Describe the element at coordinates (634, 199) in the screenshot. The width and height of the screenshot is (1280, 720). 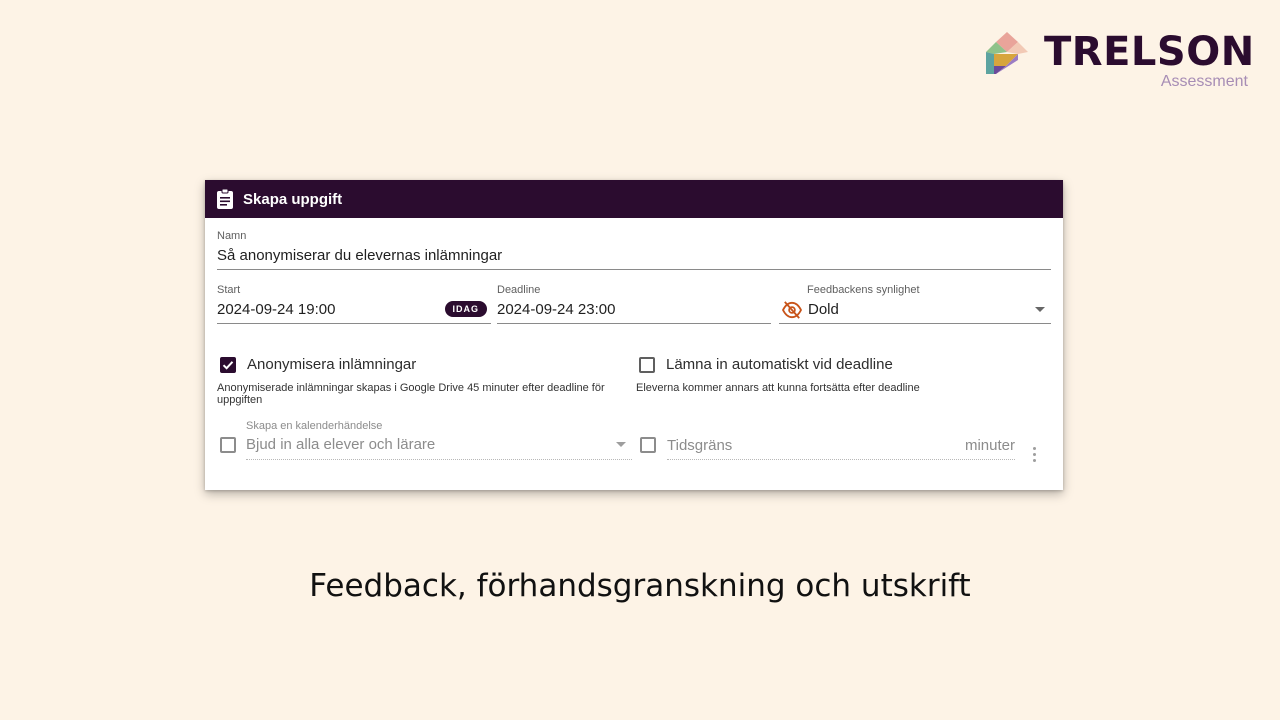
I see `dialog-header: Skapa uppgift` at that location.